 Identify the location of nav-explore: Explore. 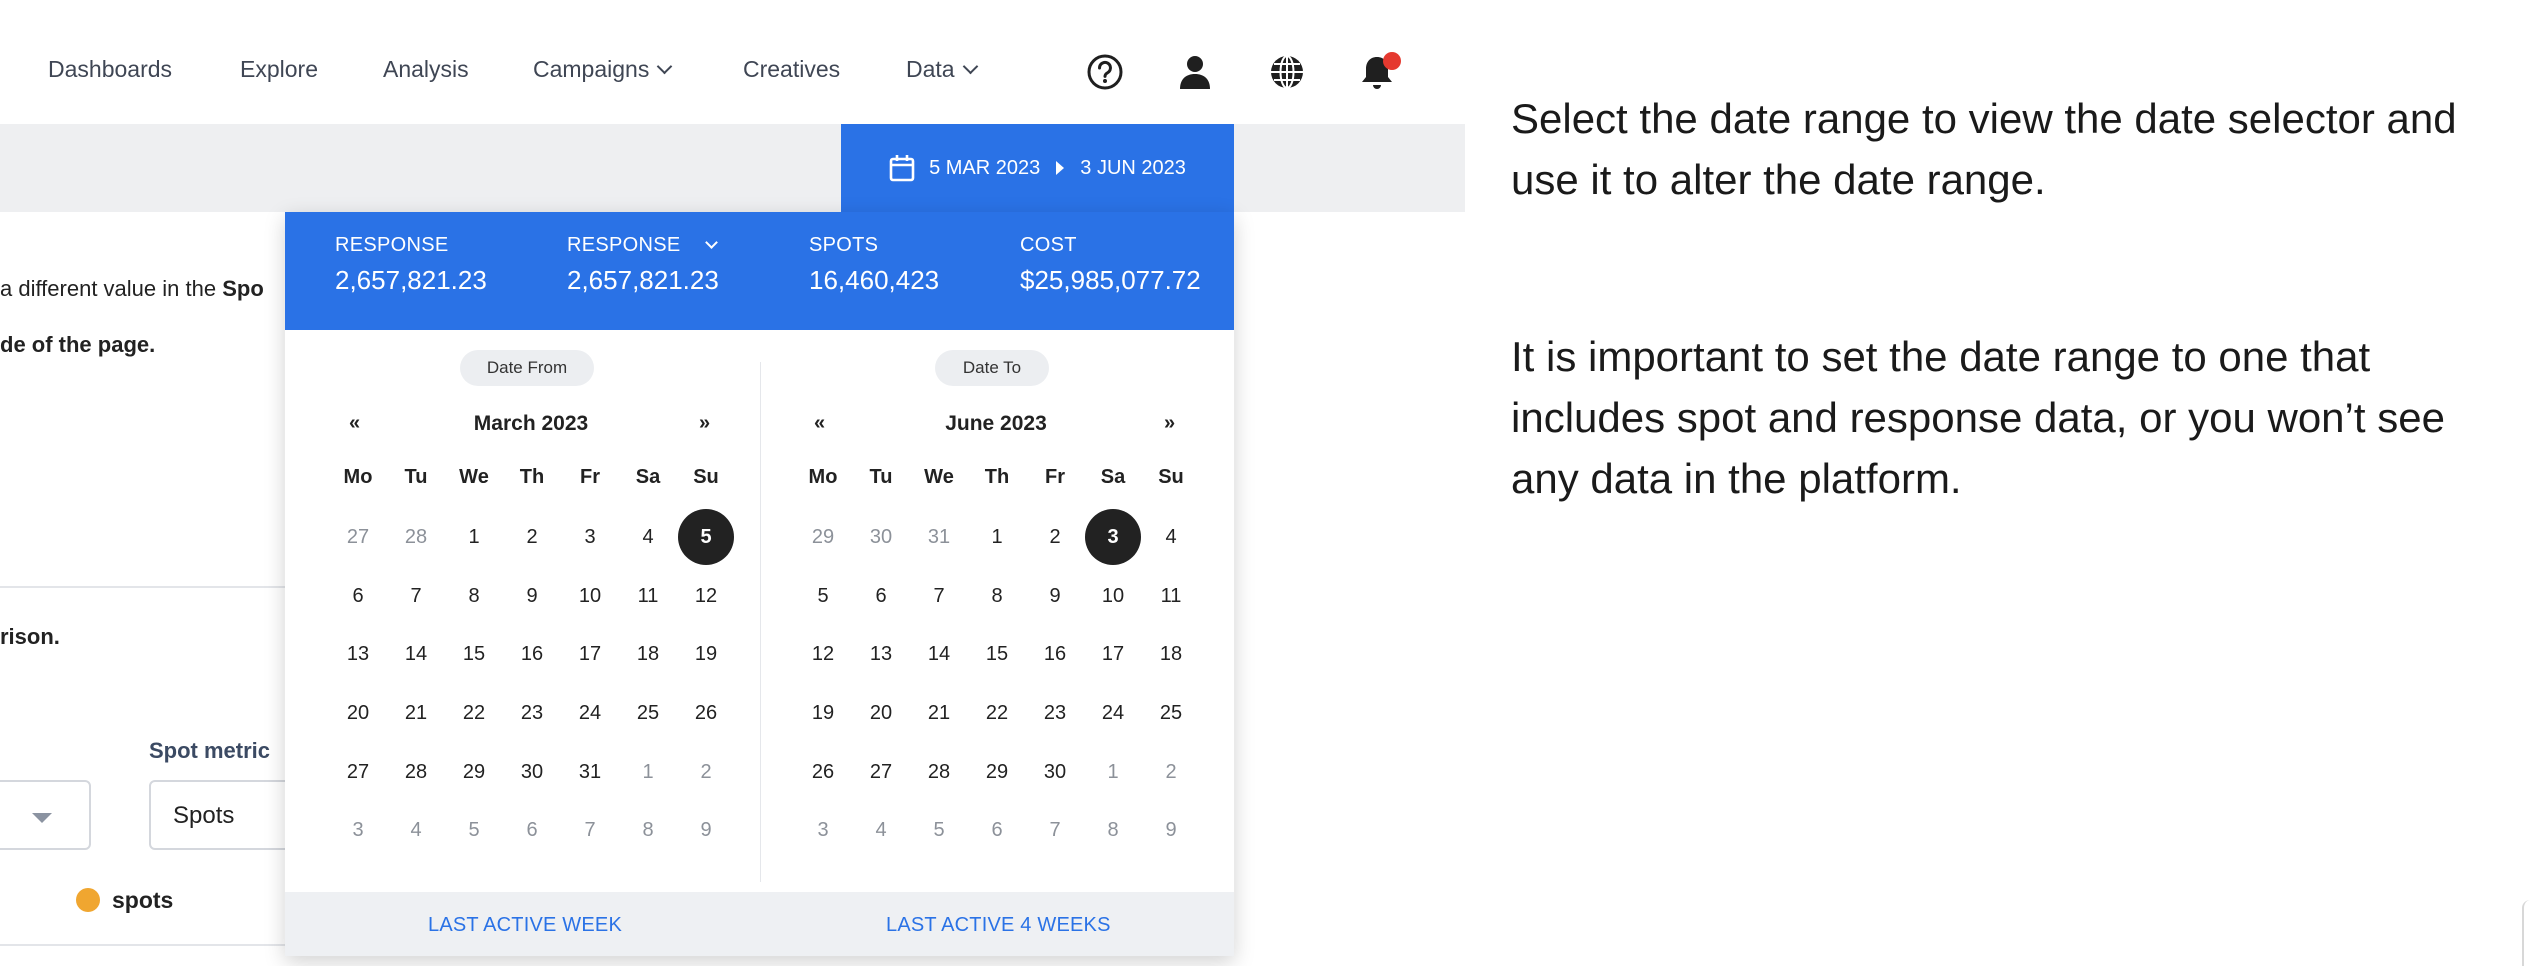
(279, 69).